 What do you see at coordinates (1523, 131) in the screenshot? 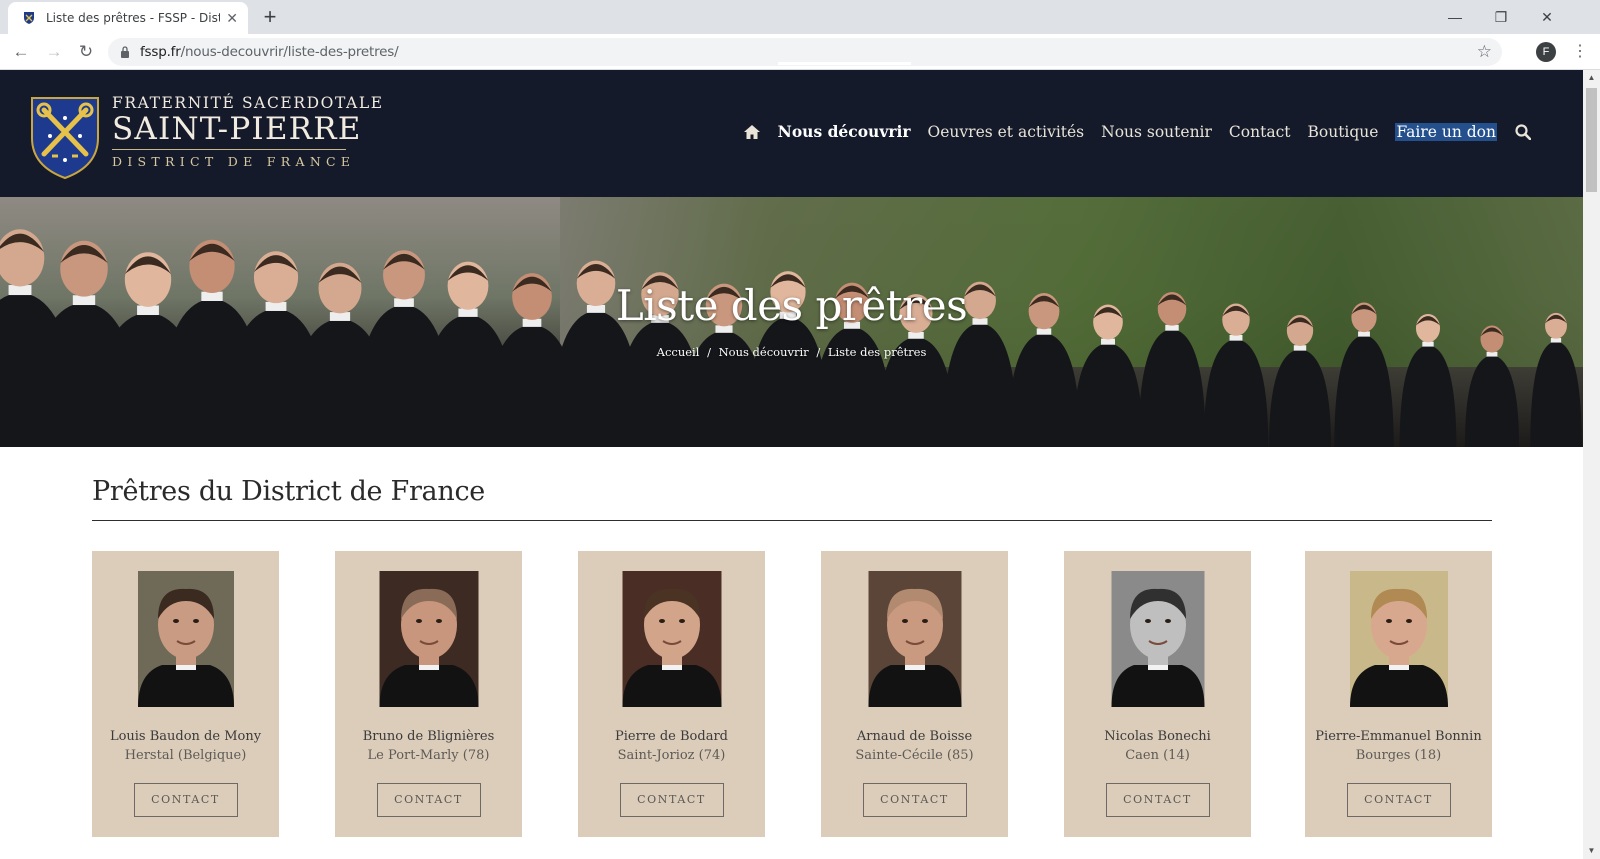
I see `search-icon` at bounding box center [1523, 131].